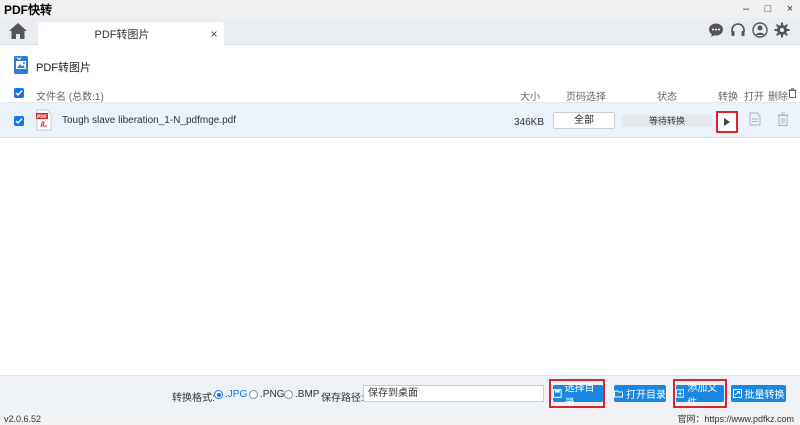 The image size is (800, 425). Describe the element at coordinates (778, 97) in the screenshot. I see `header-delete: 删除` at that location.